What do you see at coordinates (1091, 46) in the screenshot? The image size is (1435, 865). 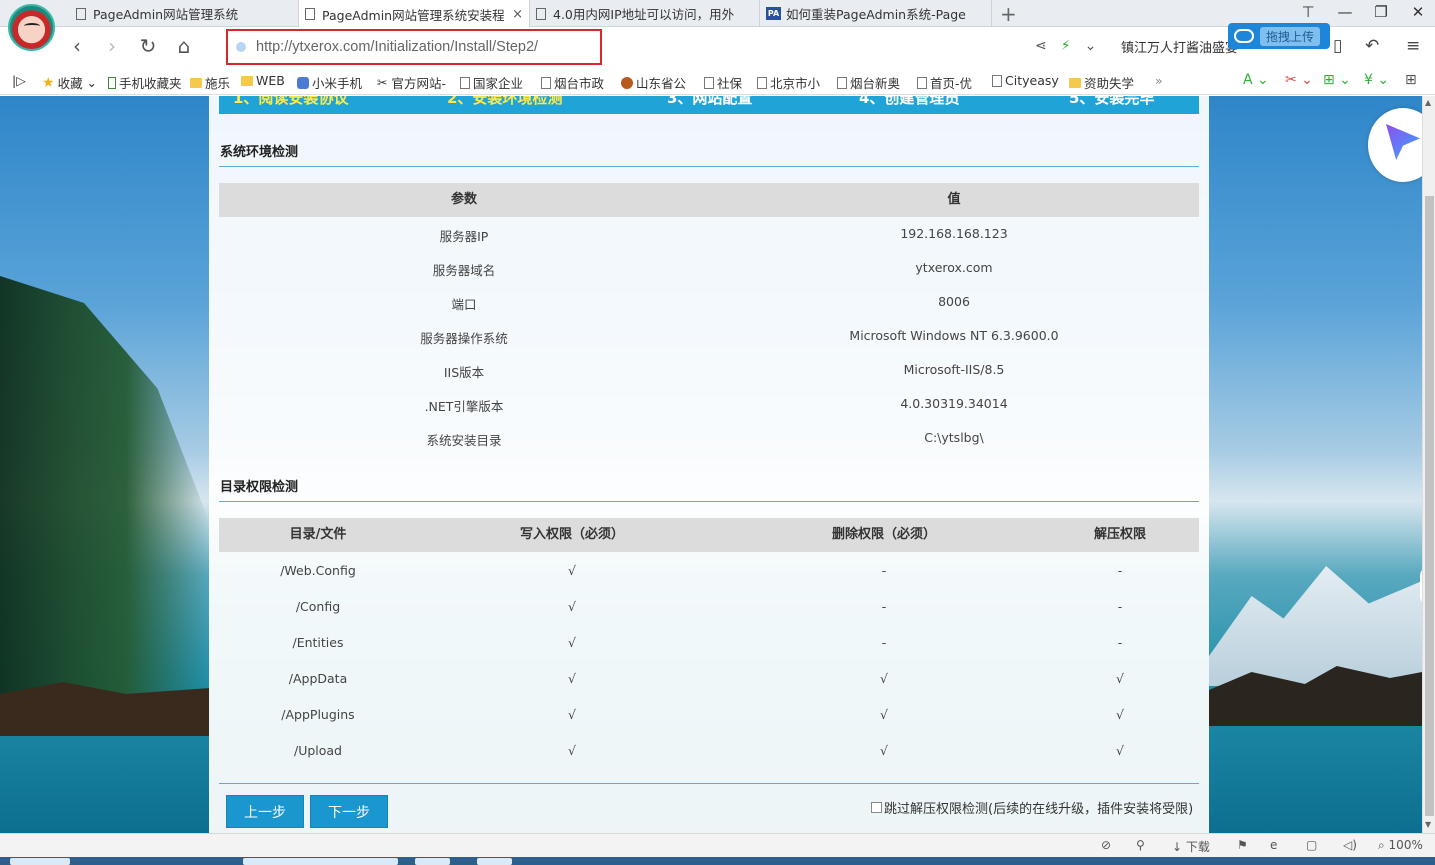 I see `chevron-down-icon: ⌄` at bounding box center [1091, 46].